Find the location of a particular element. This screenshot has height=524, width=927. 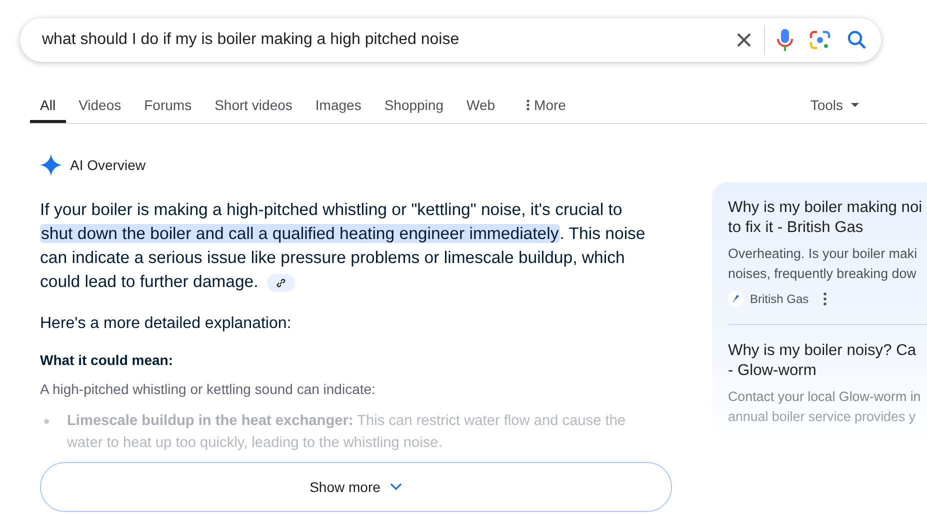

voice-search-button is located at coordinates (785, 40).